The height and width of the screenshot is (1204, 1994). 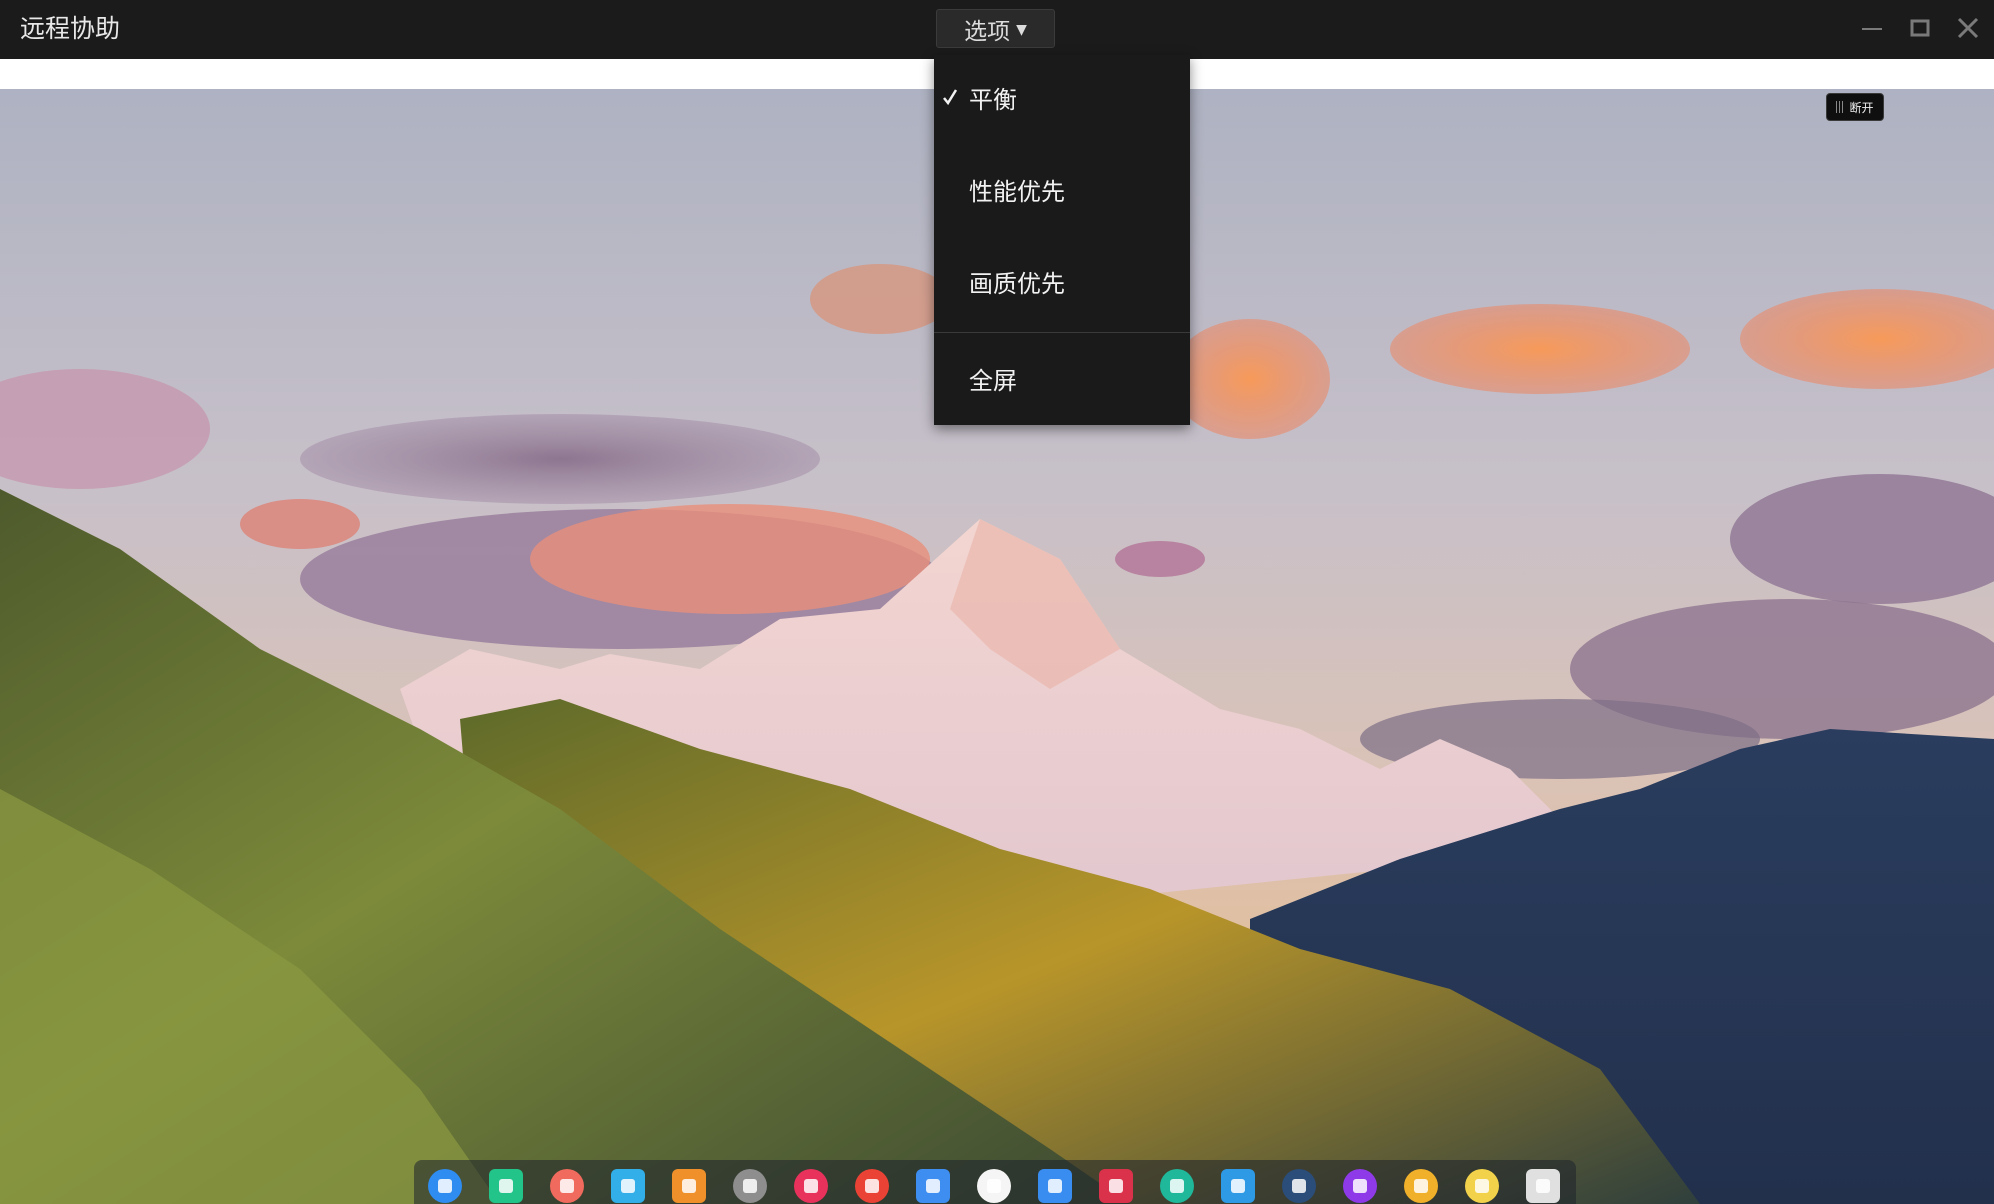 I want to click on notes-icon, so click(x=1055, y=1186).